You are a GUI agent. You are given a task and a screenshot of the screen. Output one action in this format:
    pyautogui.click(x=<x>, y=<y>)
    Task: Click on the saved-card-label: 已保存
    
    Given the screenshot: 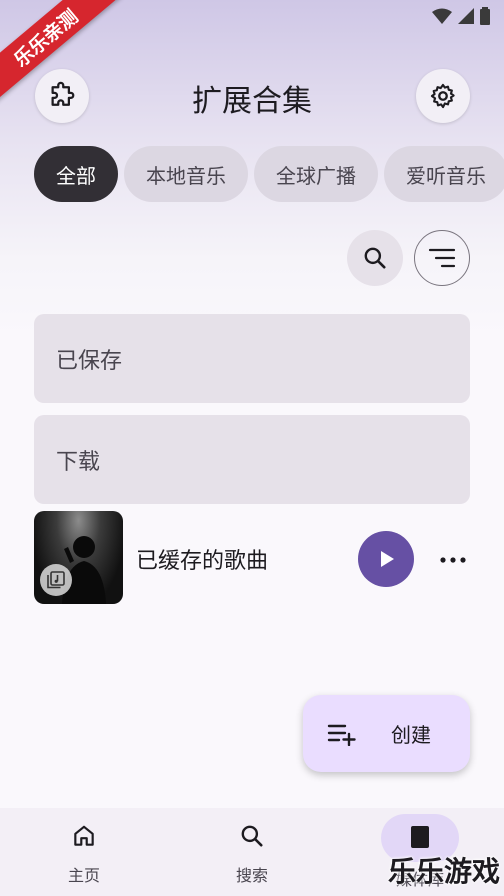 What is the action you would take?
    pyautogui.click(x=89, y=361)
    